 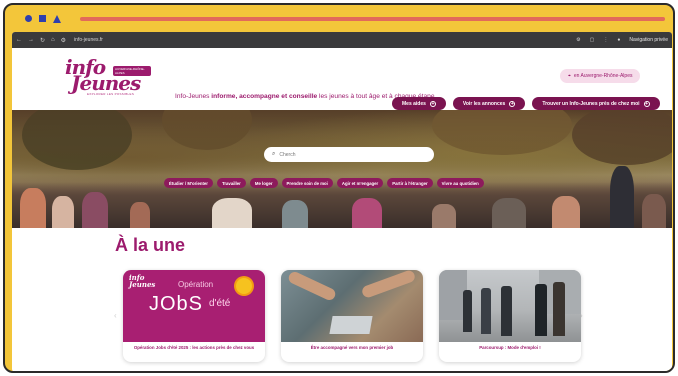 I want to click on card-image-jobs: info Jeunes Opération JObS d'été, so click(x=194, y=306).